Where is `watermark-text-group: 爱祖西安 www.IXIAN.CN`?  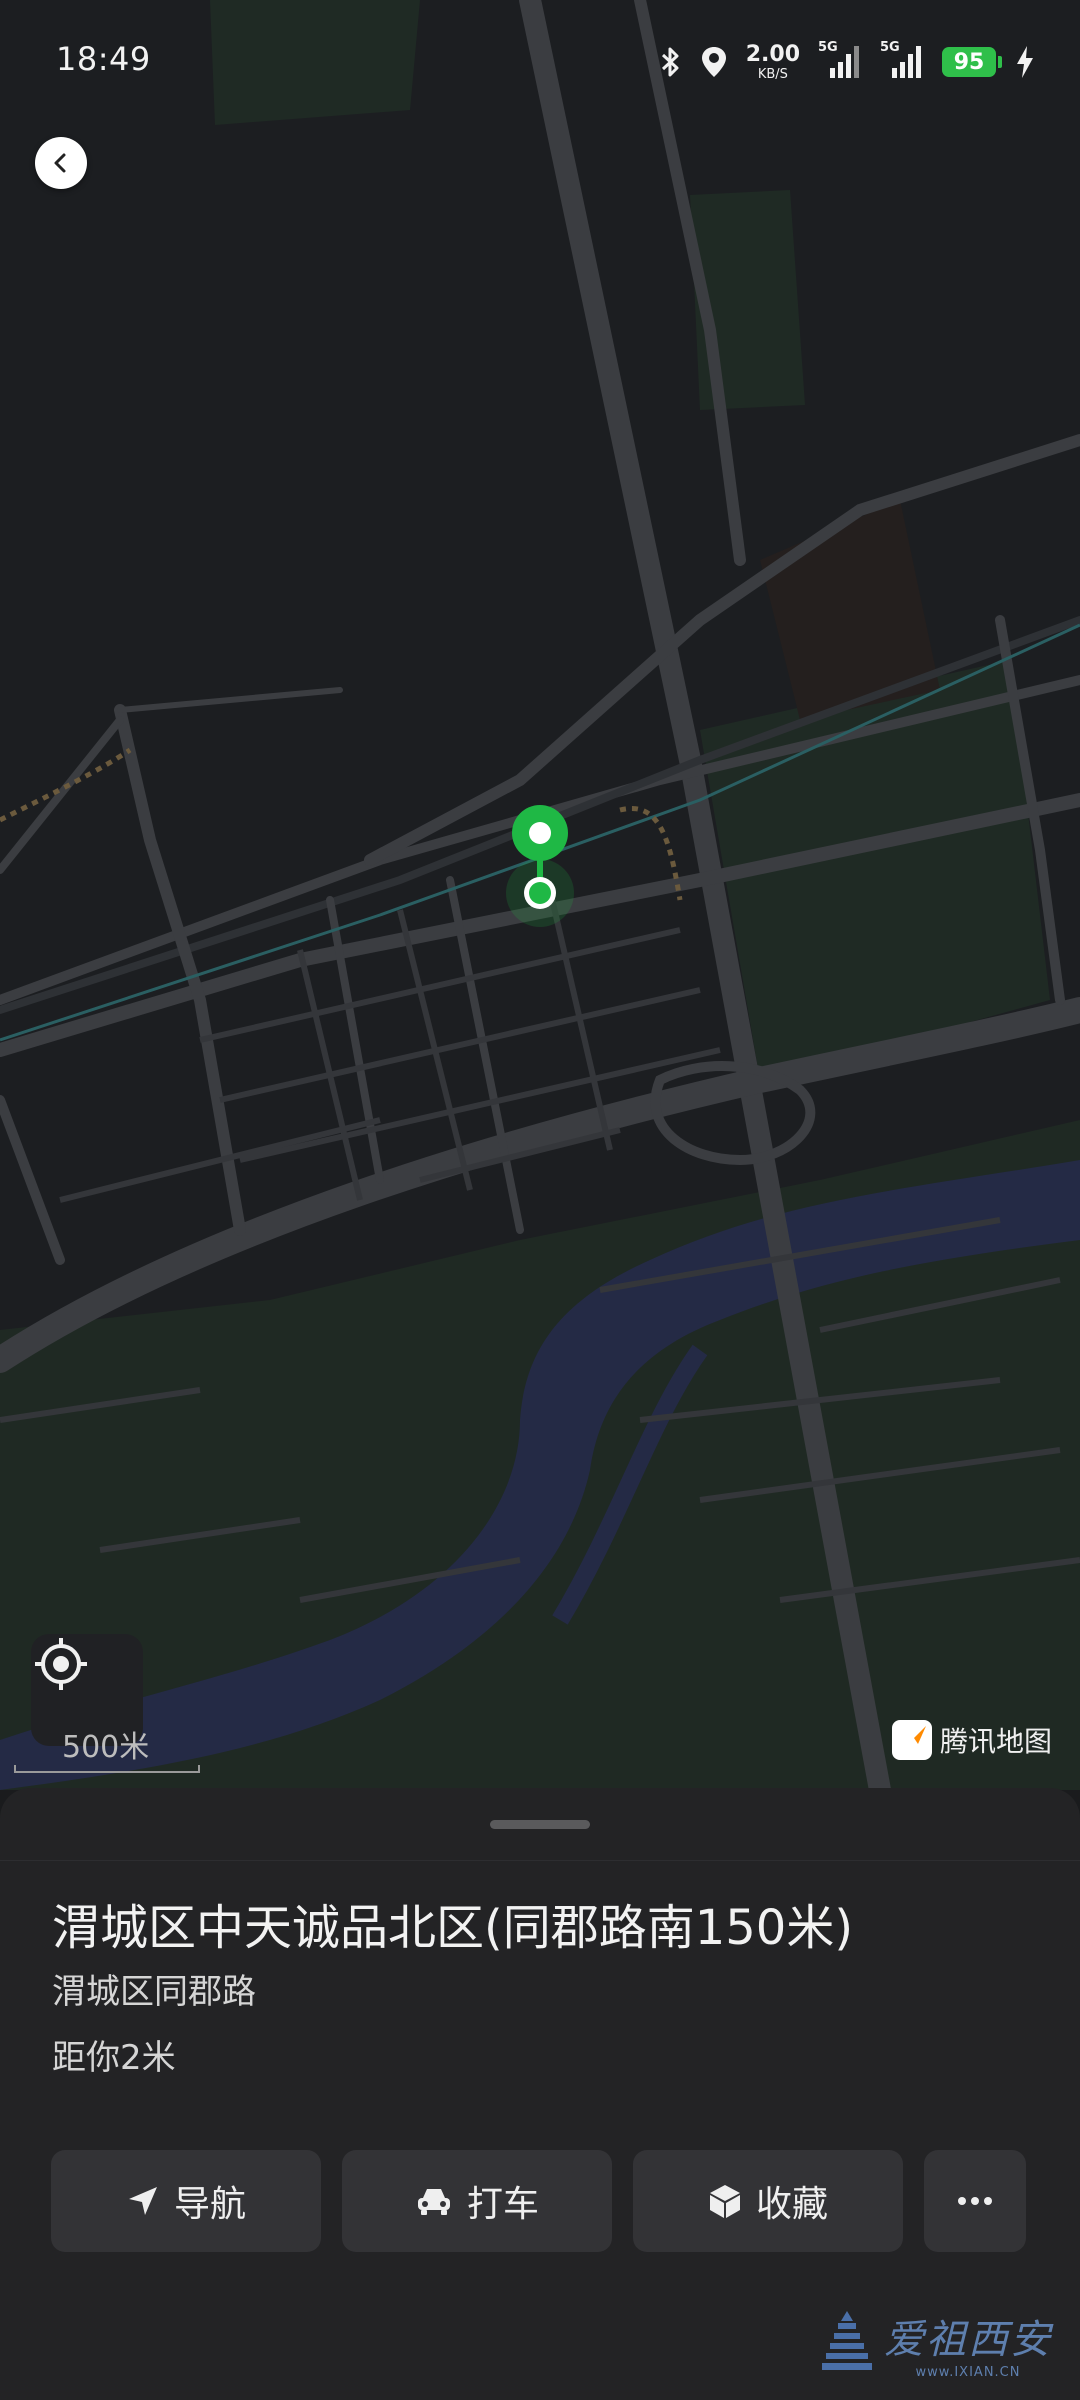 watermark-text-group: 爱祖西安 www.IXIAN.CN is located at coordinates (968, 2343).